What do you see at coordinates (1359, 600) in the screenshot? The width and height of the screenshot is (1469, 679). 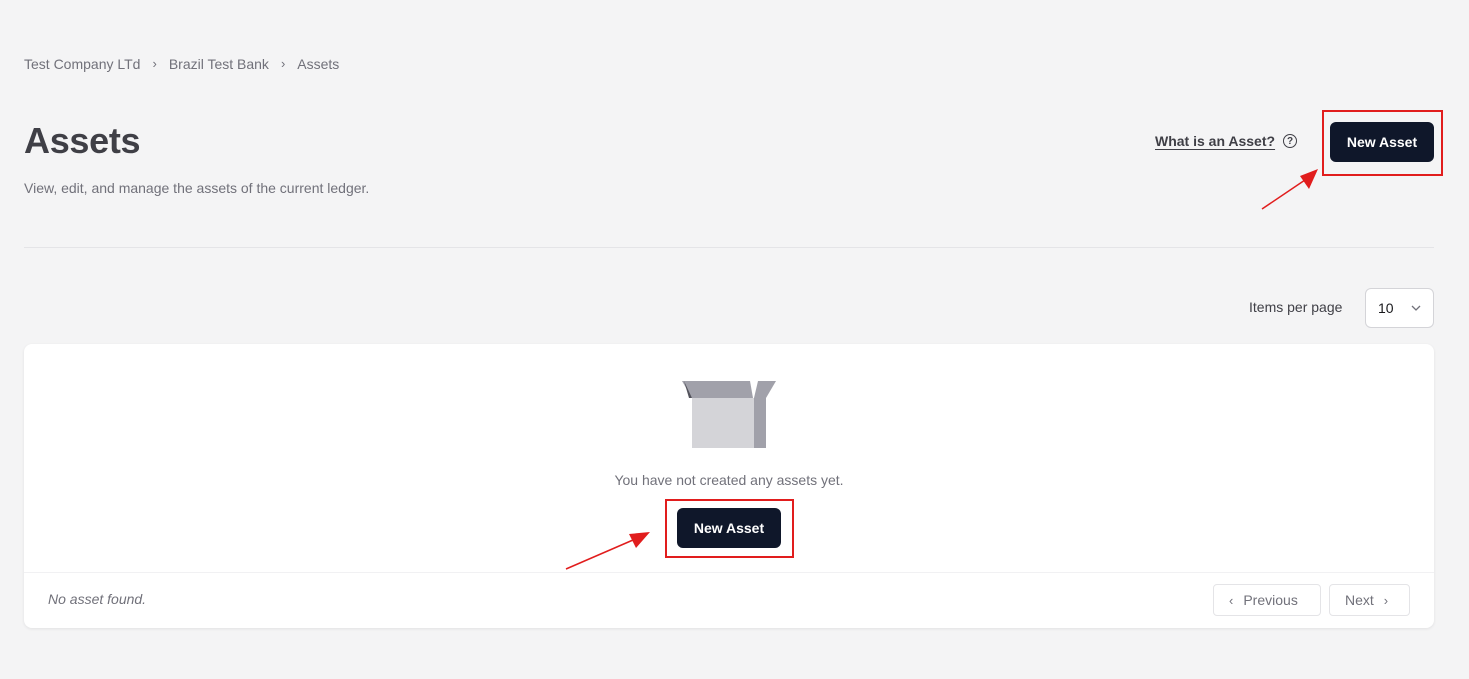 I see `next-label: Next` at bounding box center [1359, 600].